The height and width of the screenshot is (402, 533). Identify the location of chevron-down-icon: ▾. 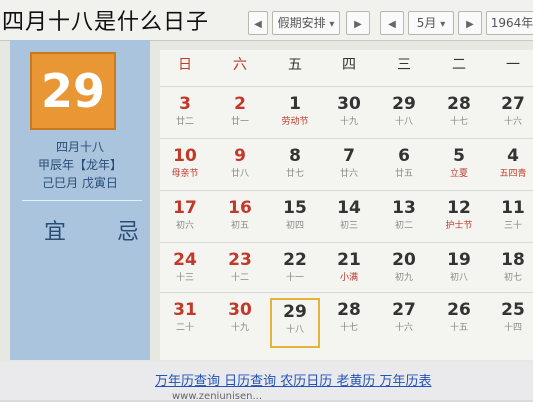
(443, 24).